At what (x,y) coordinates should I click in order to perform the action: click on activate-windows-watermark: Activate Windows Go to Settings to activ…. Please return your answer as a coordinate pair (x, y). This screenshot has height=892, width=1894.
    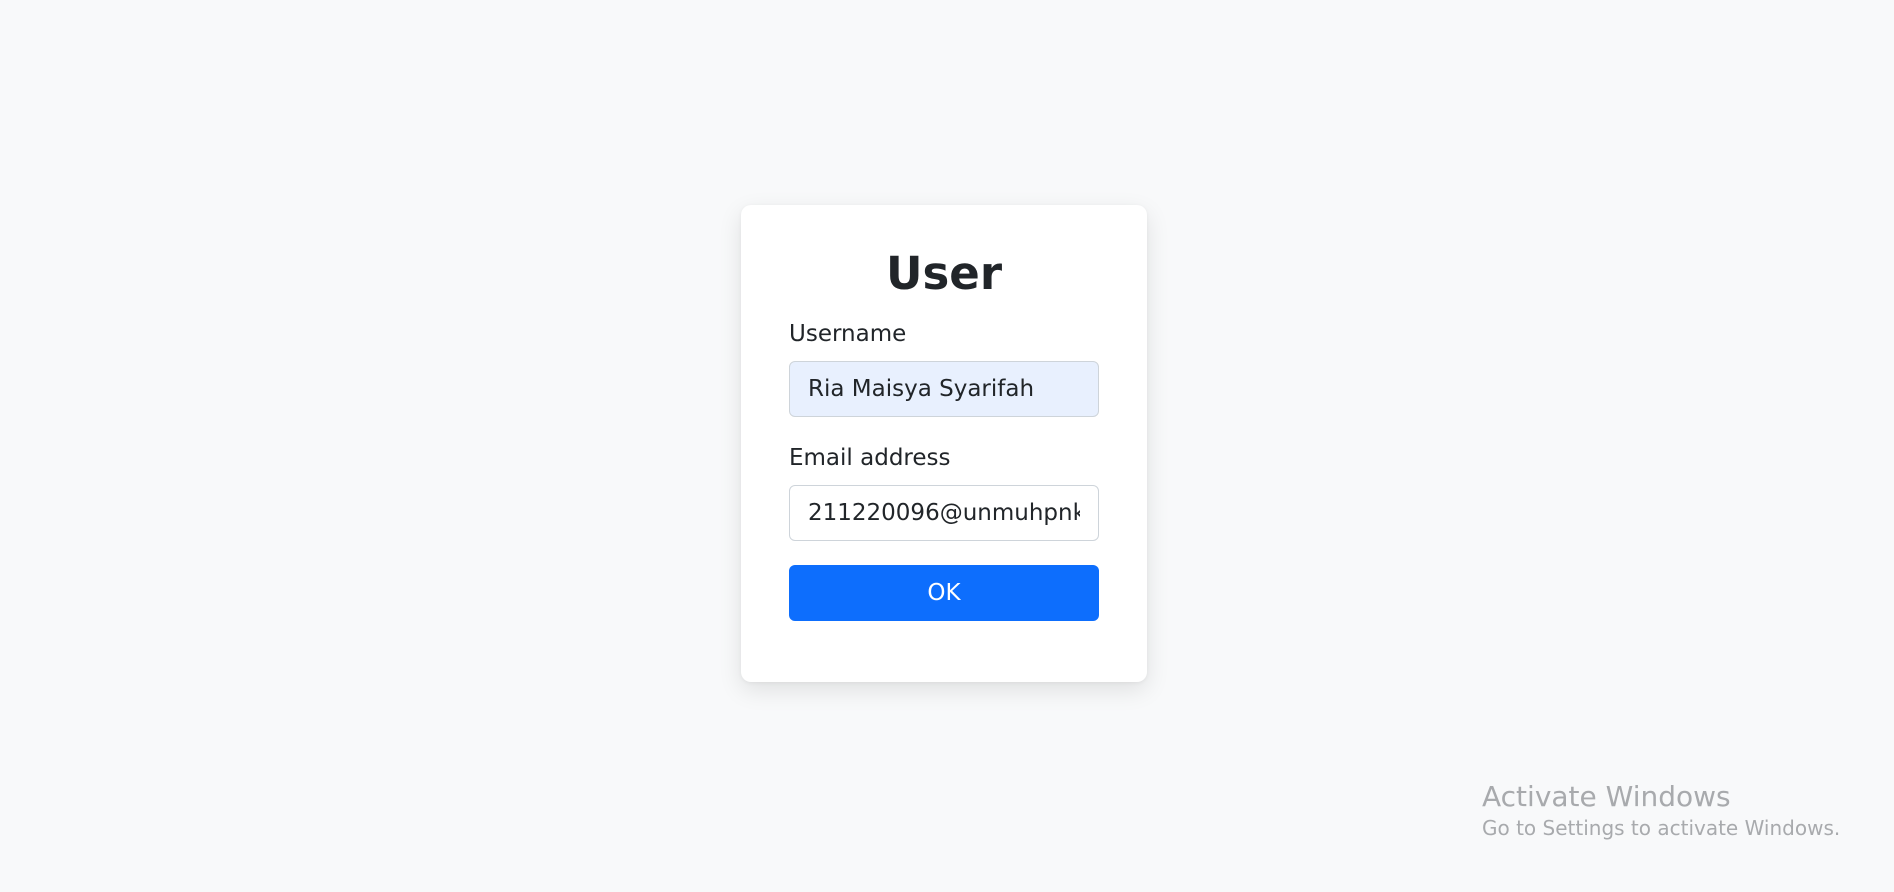
    Looking at the image, I should click on (1661, 811).